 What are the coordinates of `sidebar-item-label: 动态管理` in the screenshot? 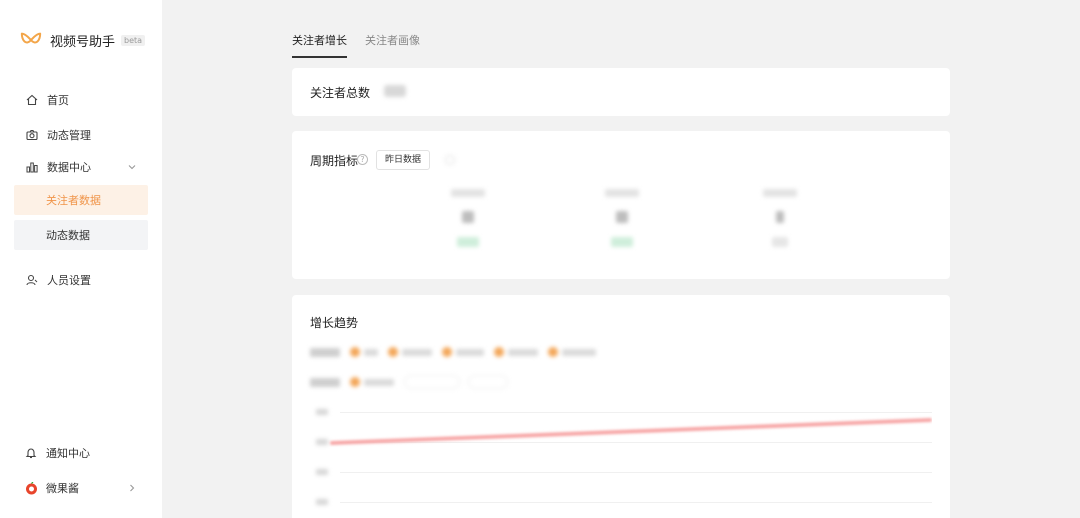 It's located at (69, 135).